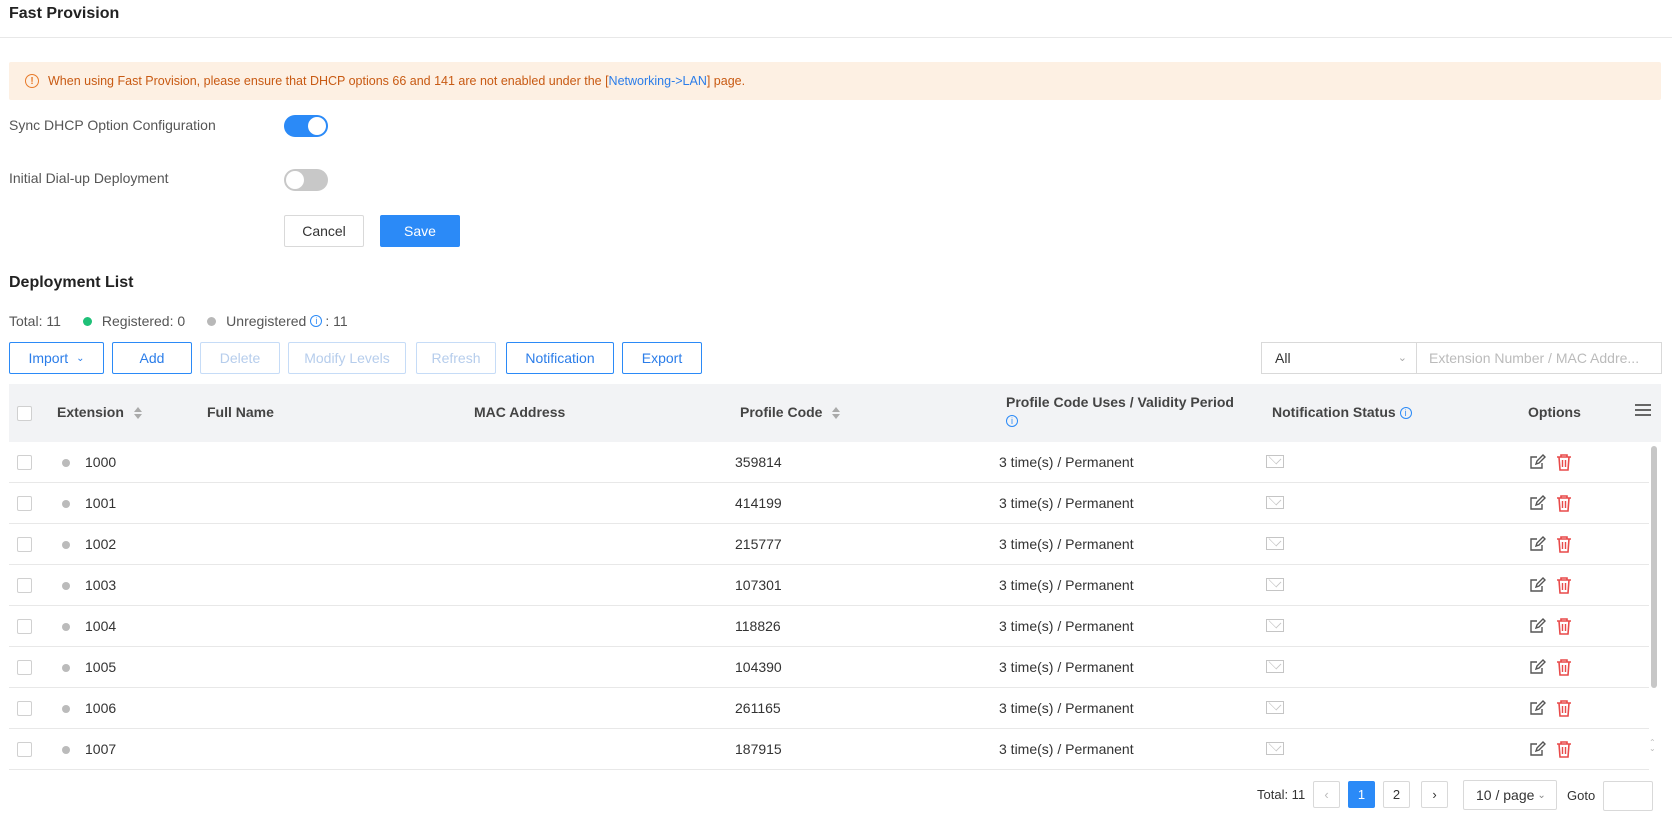 Image resolution: width=1672 pixels, height=823 pixels. What do you see at coordinates (758, 503) in the screenshot?
I see `profile-code-cell: 414199` at bounding box center [758, 503].